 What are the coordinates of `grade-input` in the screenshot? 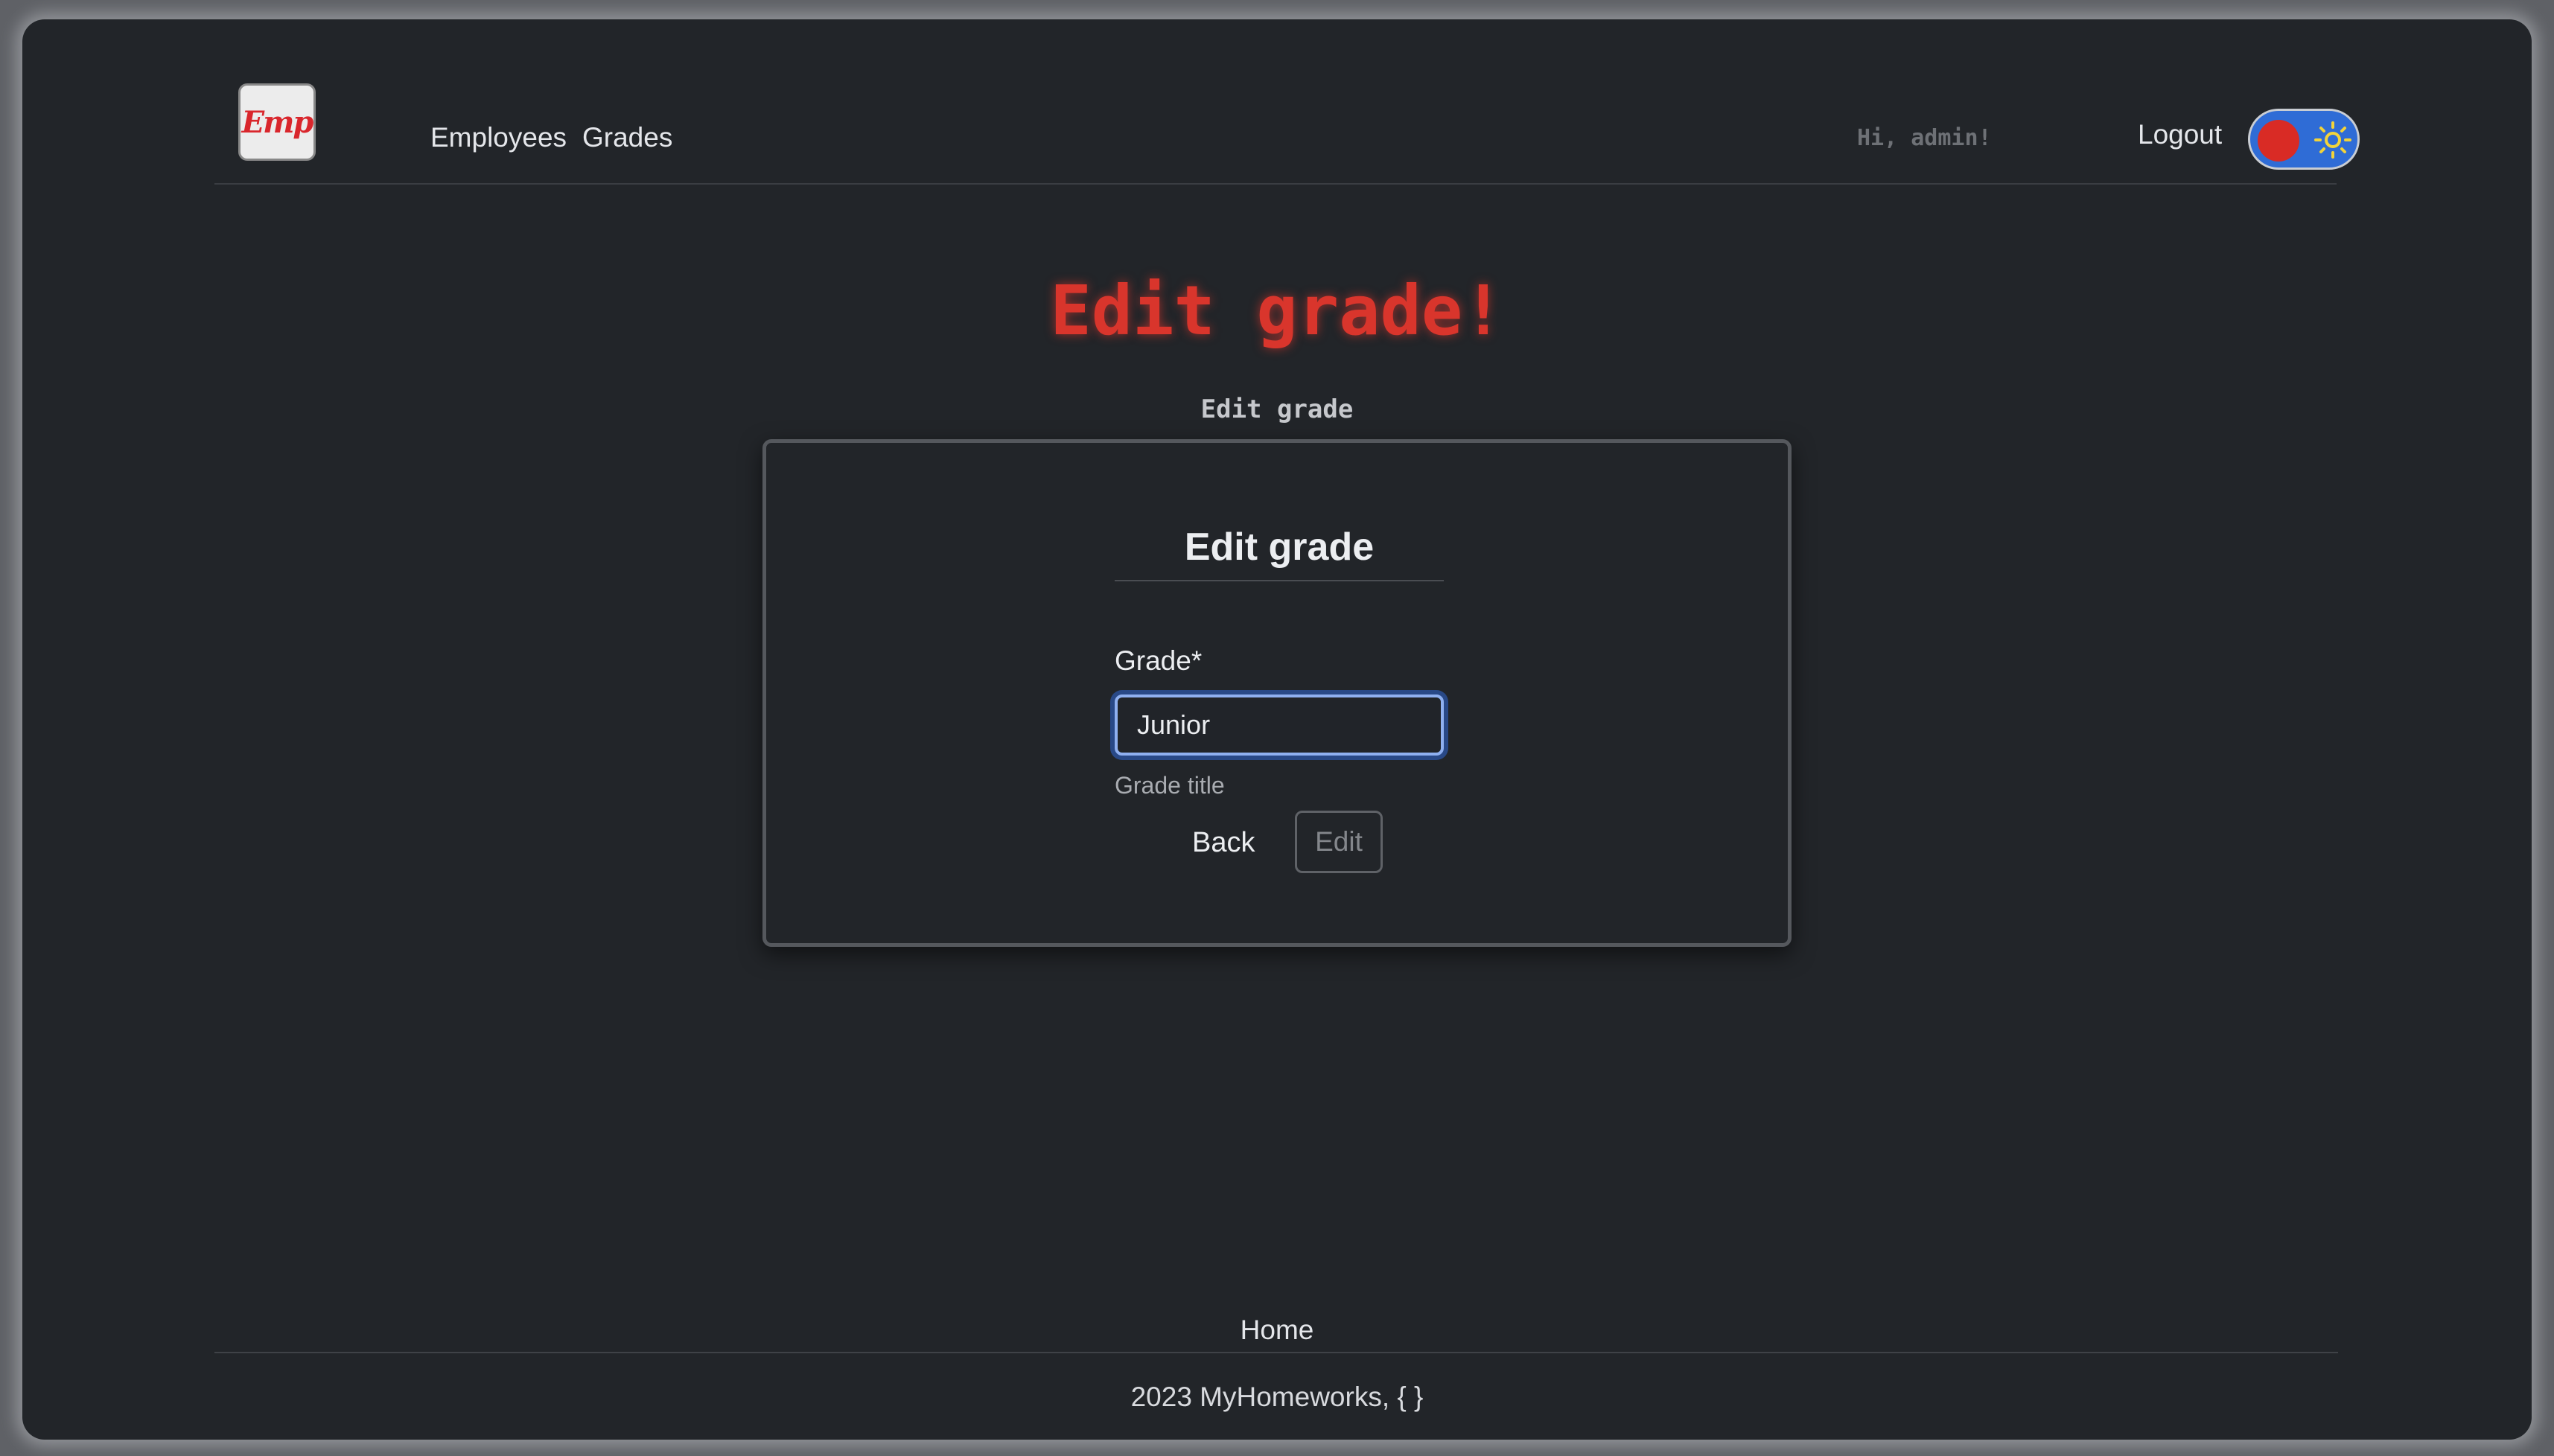 It's located at (1279, 725).